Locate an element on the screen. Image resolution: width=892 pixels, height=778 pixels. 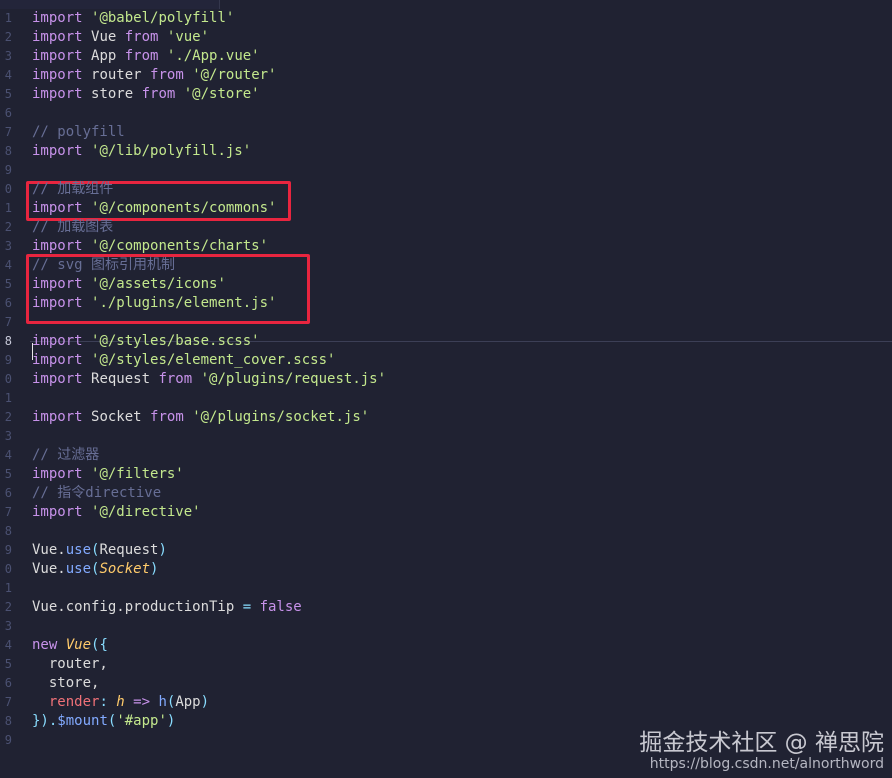
code-line: 9 import '@/styles/element_cover.scss' is located at coordinates (446, 360).